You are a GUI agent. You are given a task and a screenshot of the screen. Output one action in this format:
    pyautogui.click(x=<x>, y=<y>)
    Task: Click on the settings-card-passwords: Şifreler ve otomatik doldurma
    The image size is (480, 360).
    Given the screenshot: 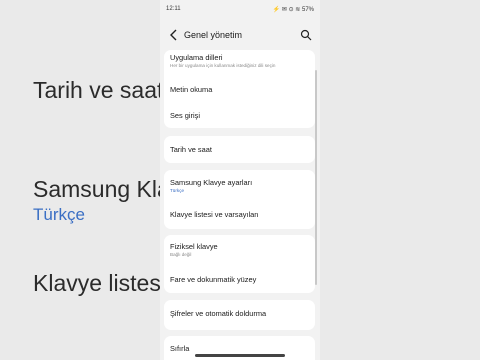 What is the action you would take?
    pyautogui.click(x=239, y=315)
    